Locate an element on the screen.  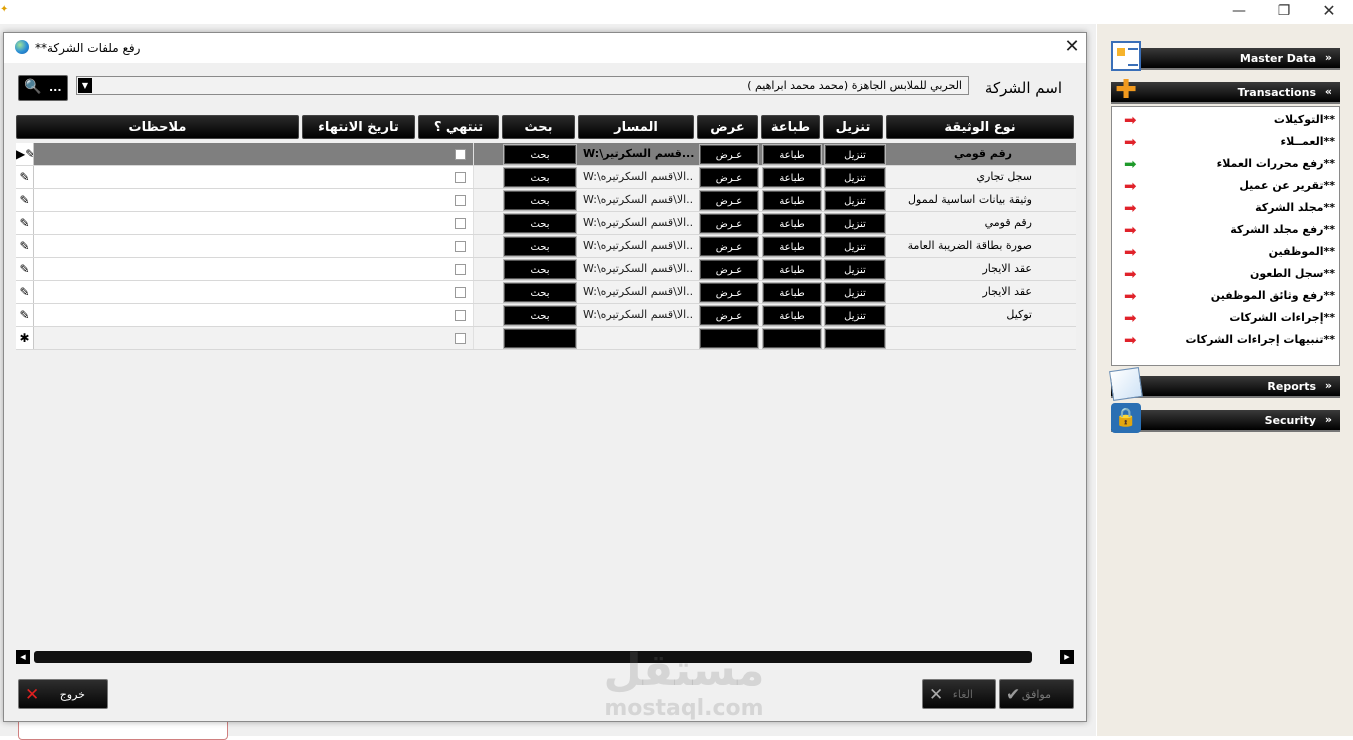
new-row: ✱ is located at coordinates (546, 338).